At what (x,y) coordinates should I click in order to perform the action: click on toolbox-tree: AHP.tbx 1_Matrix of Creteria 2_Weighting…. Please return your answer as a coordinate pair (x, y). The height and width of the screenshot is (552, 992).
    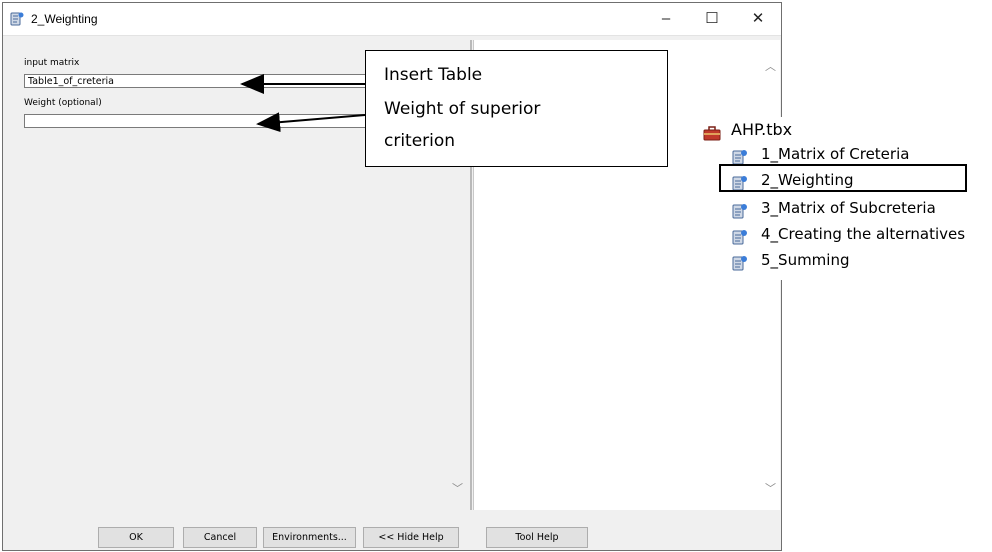
    Looking at the image, I should click on (844, 198).